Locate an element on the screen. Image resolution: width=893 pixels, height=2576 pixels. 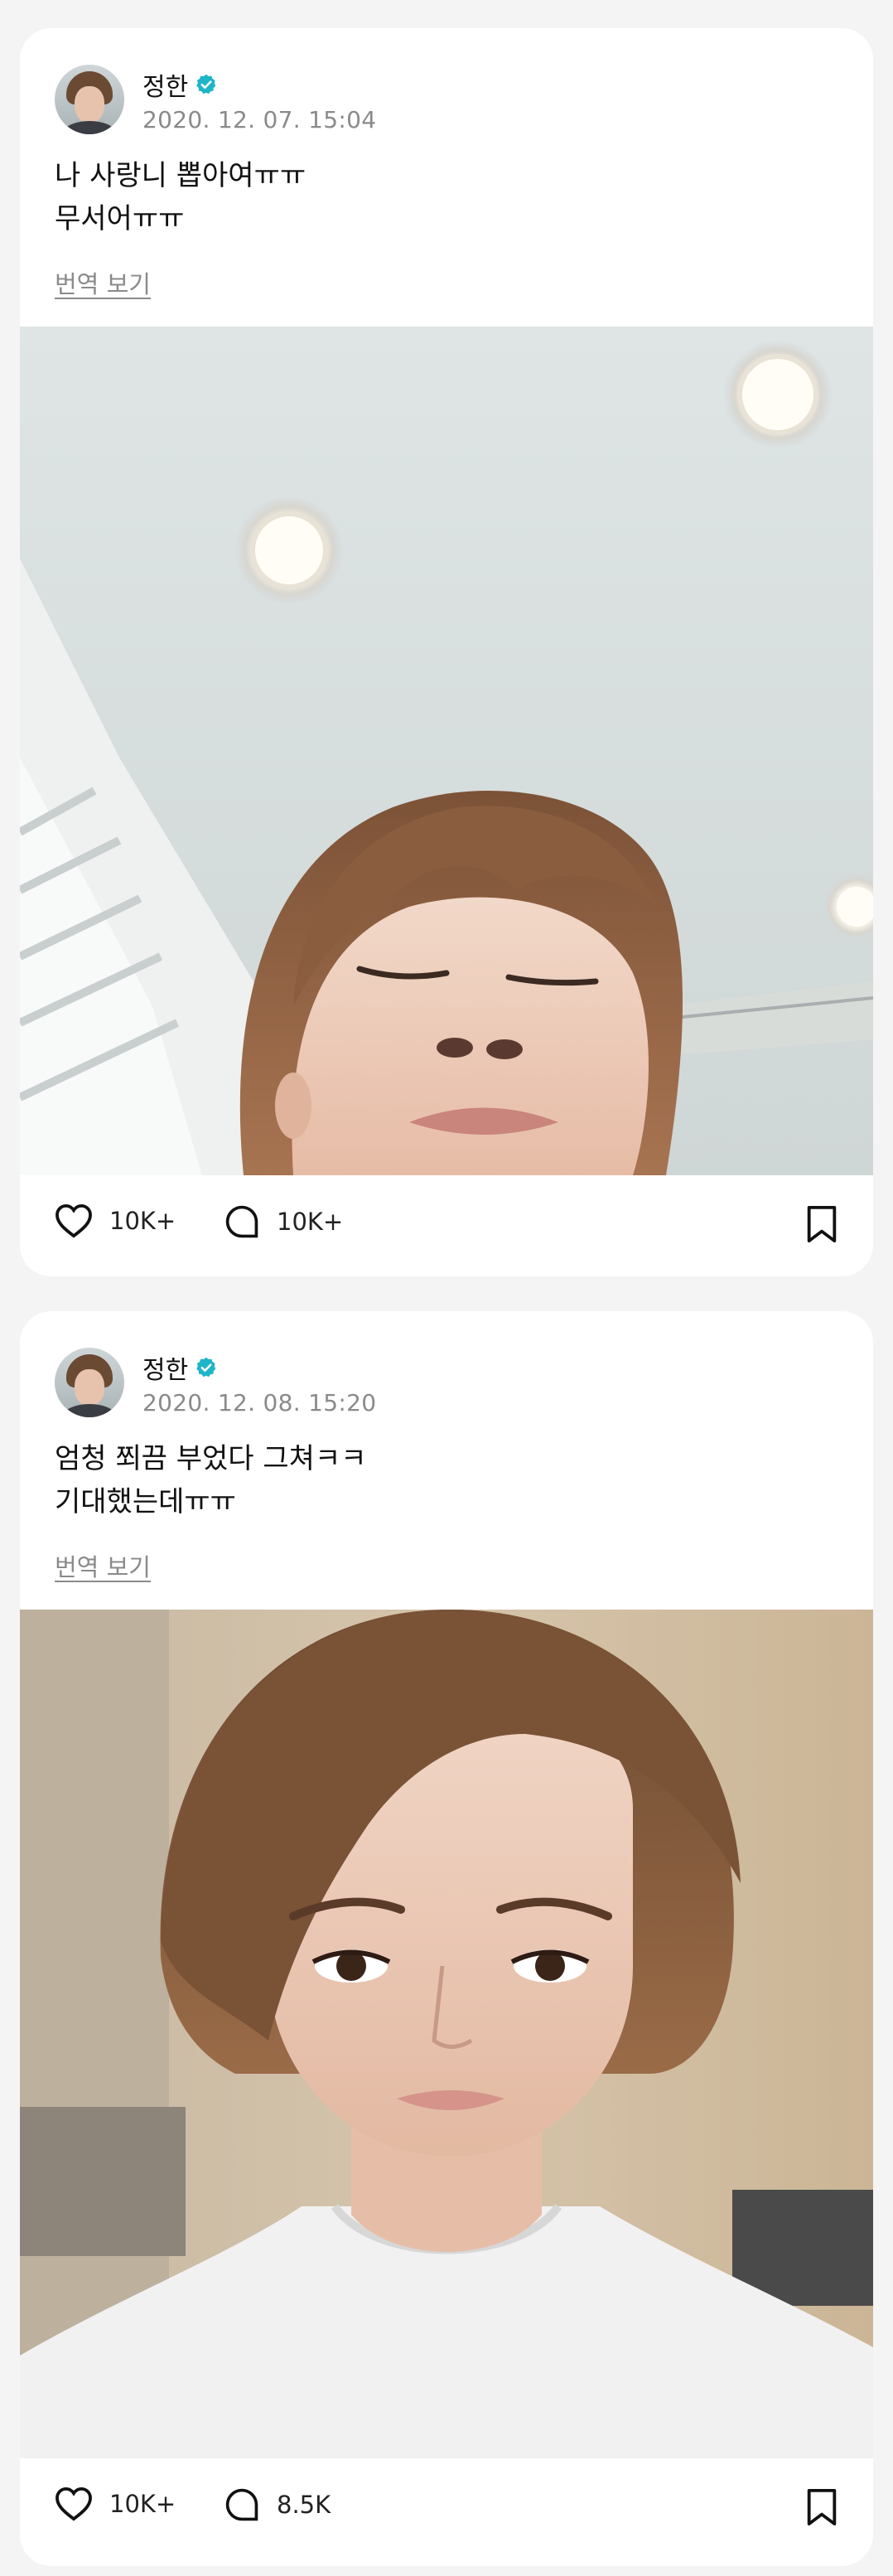
post-text-line: 나 사랑니 뽑아여ㅠㅠ is located at coordinates (181, 175).